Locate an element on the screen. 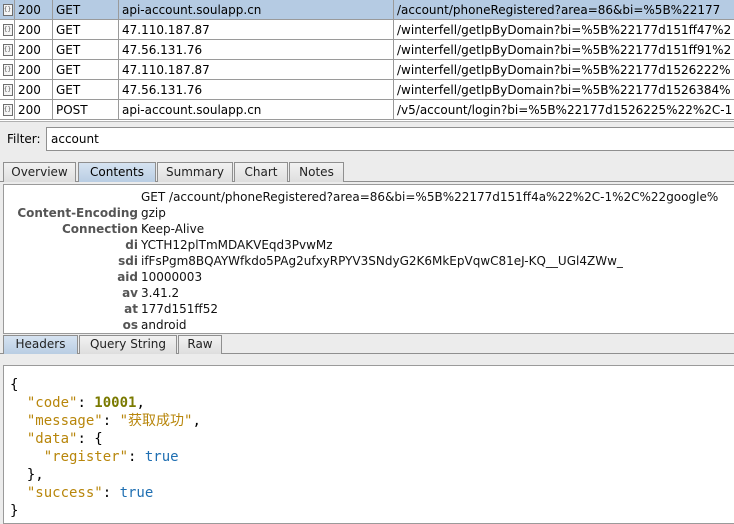 Image resolution: width=734 pixels, height=524 pixels. response-tab-bar: Headers Query String Raw is located at coordinates (367, 344).